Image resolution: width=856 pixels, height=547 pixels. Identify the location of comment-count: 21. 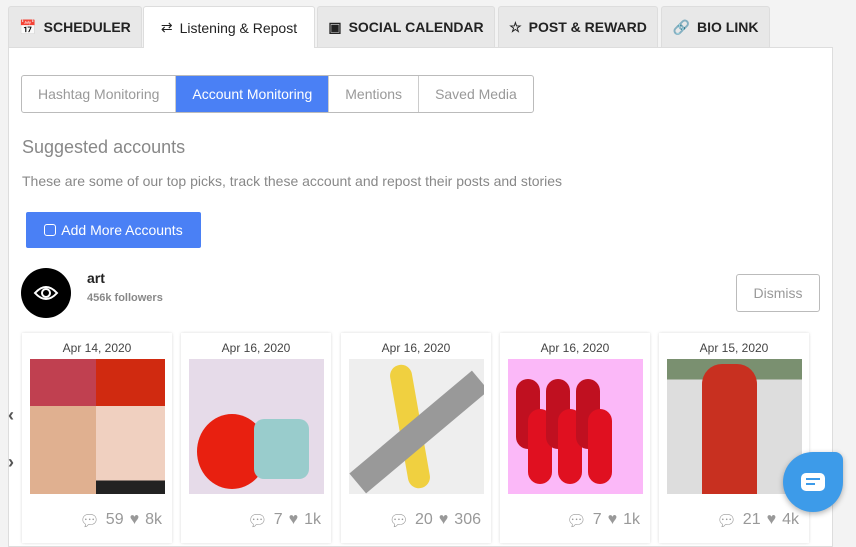
(751, 519).